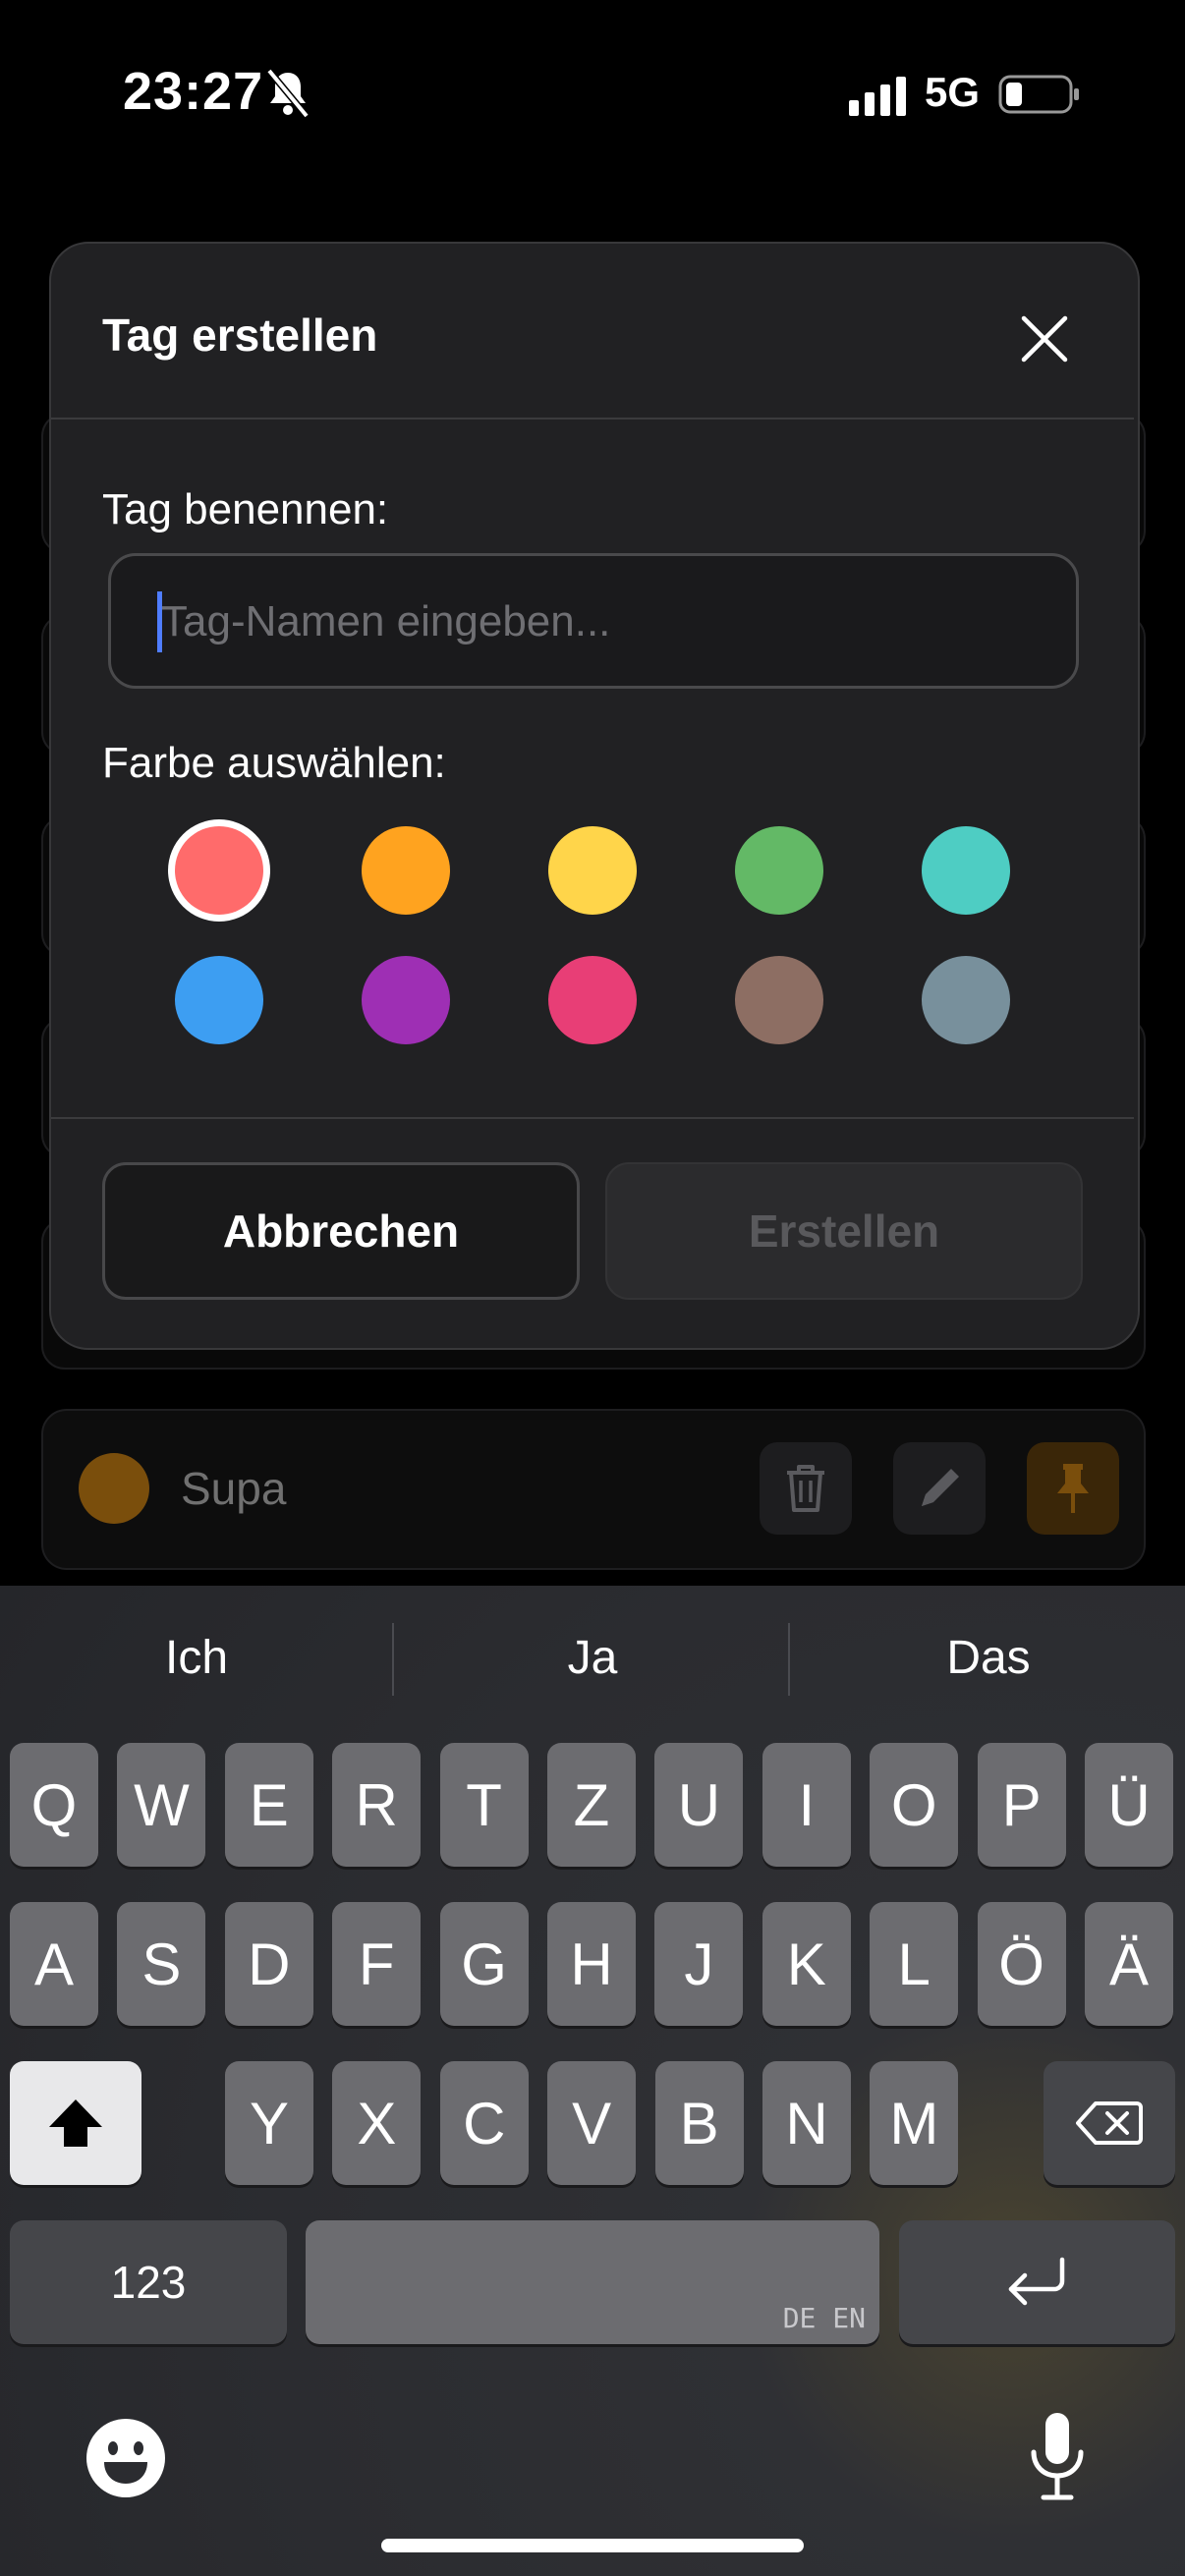 The image size is (1185, 2576). I want to click on key-r: R, so click(377, 1805).